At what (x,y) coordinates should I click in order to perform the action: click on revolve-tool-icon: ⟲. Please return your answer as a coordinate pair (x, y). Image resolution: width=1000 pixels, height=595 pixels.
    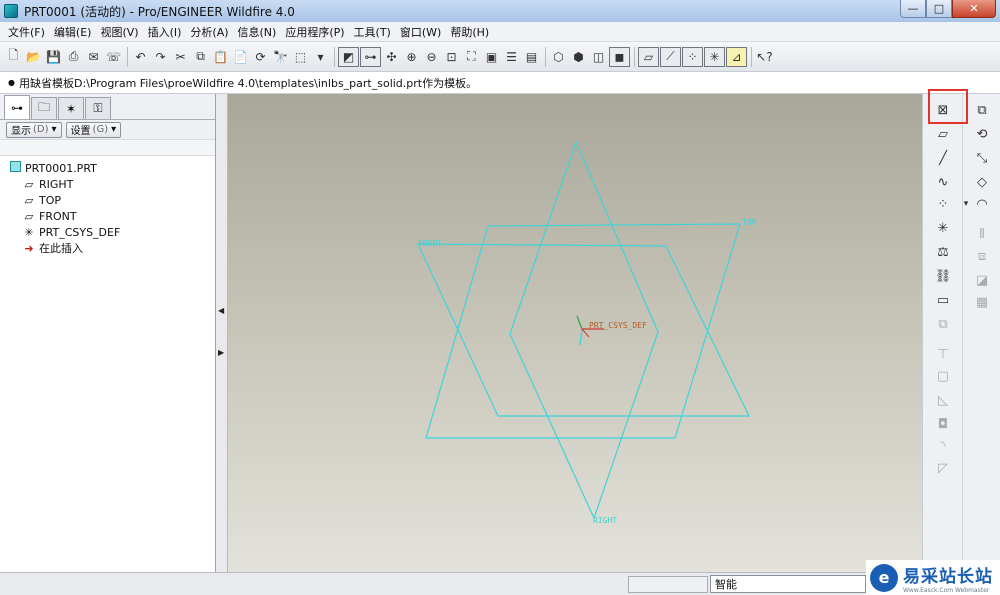
    Looking at the image, I should click on (982, 134).